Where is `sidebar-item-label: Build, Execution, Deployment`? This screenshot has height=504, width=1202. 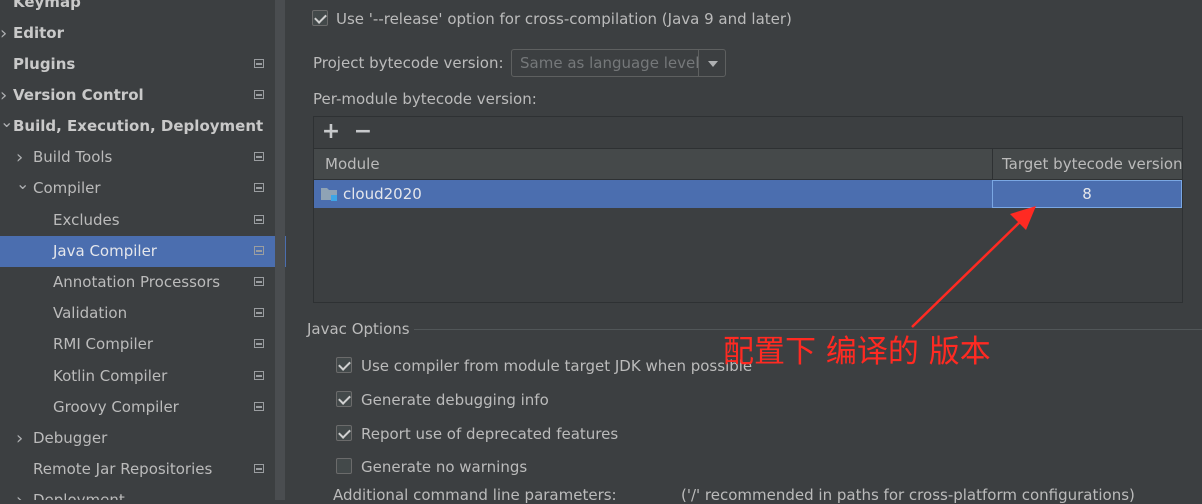 sidebar-item-label: Build, Execution, Deployment is located at coordinates (138, 126).